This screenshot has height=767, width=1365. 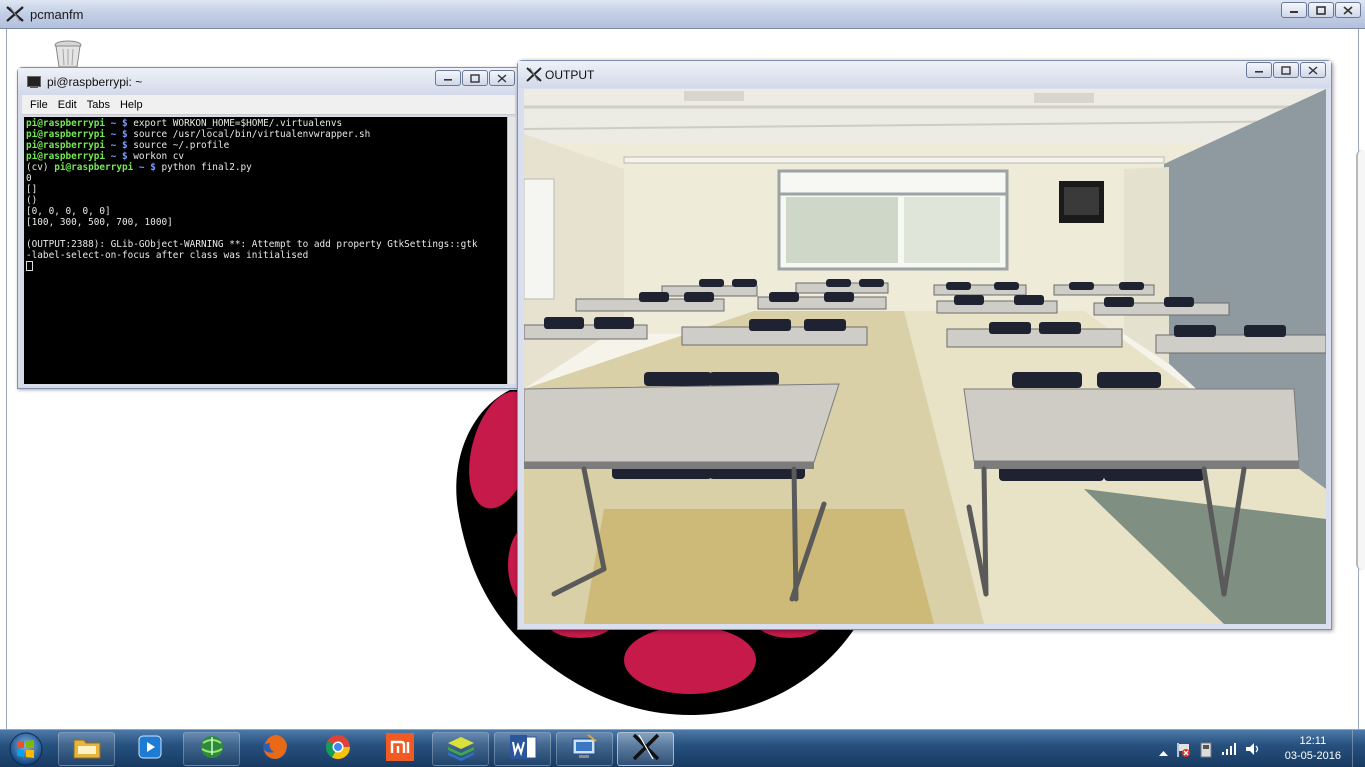 I want to click on chrome-icon, so click(x=338, y=749).